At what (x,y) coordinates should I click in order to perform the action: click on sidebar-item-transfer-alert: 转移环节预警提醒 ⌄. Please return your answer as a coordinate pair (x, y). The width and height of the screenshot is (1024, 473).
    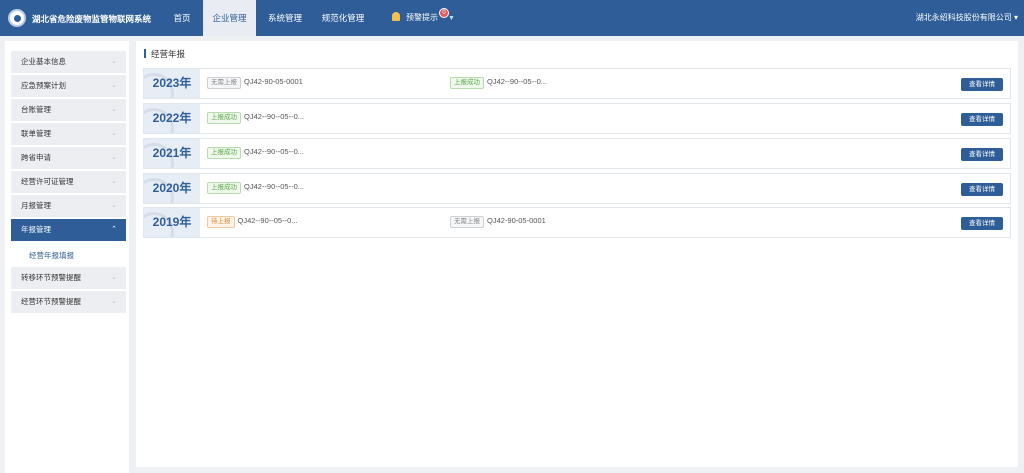
    Looking at the image, I should click on (68, 278).